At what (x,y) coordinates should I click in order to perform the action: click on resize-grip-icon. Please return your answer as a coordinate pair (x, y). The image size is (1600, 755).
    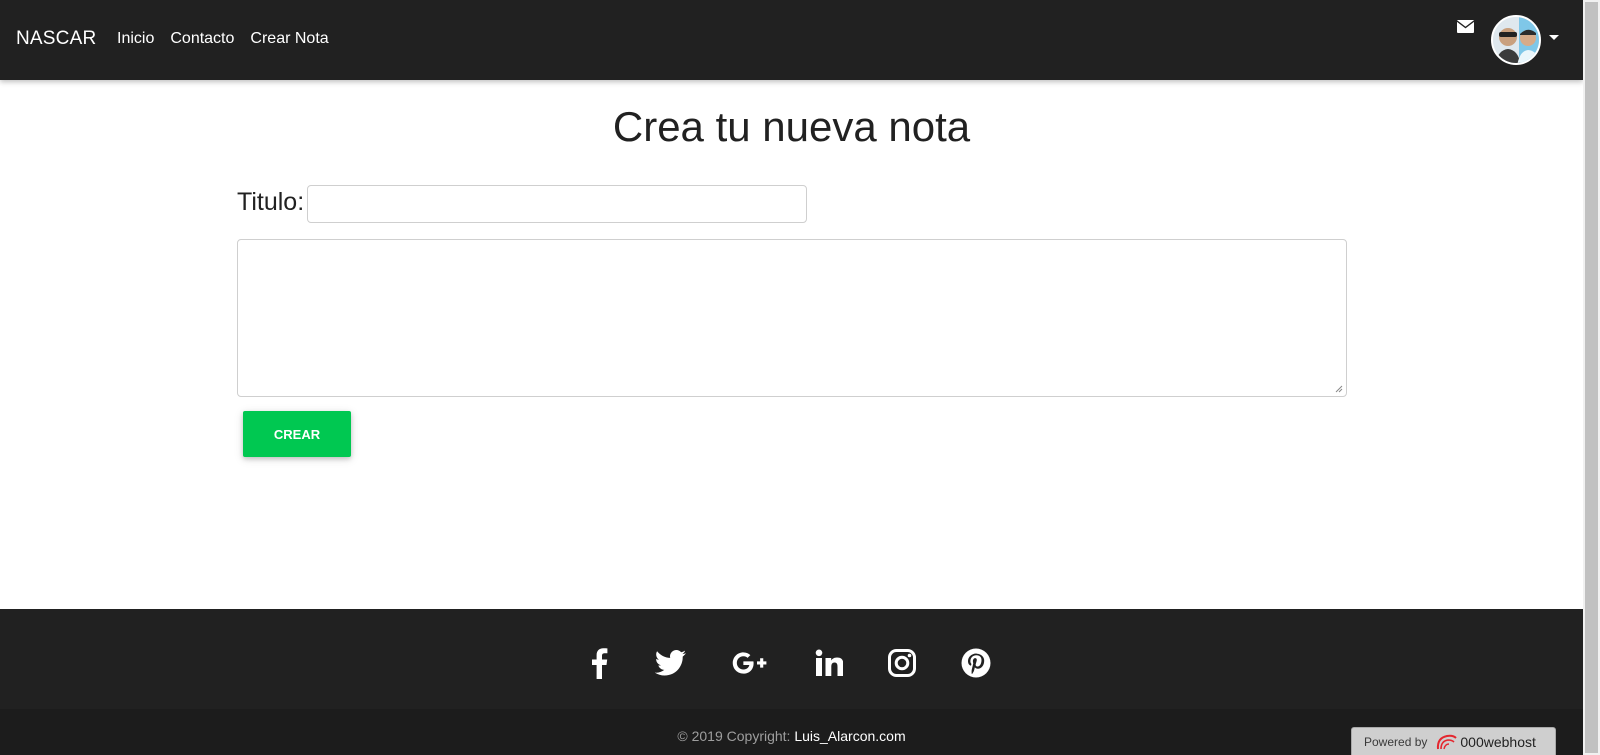
    Looking at the image, I should click on (1339, 389).